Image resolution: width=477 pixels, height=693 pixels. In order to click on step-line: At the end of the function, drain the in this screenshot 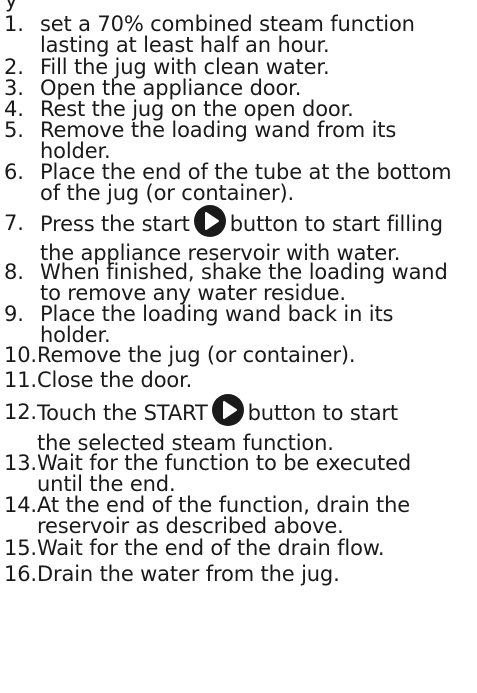, I will do `click(224, 505)`.